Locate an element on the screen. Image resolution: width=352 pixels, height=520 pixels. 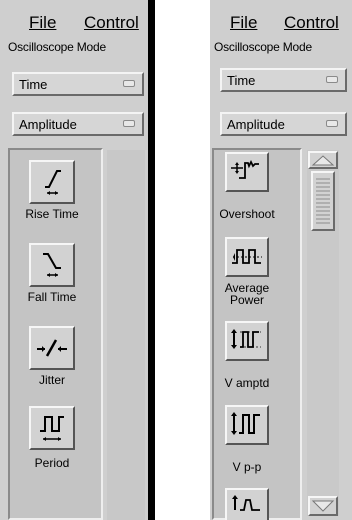
jitter-label: Jitter is located at coordinates (51, 380).